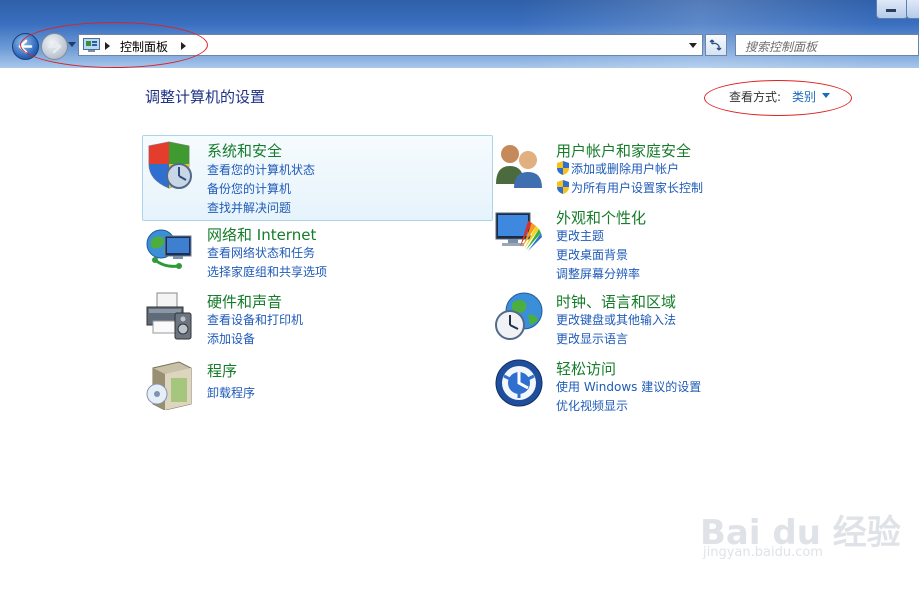 The height and width of the screenshot is (591, 919). I want to click on page-title: 调整计算机的设置, so click(205, 97).